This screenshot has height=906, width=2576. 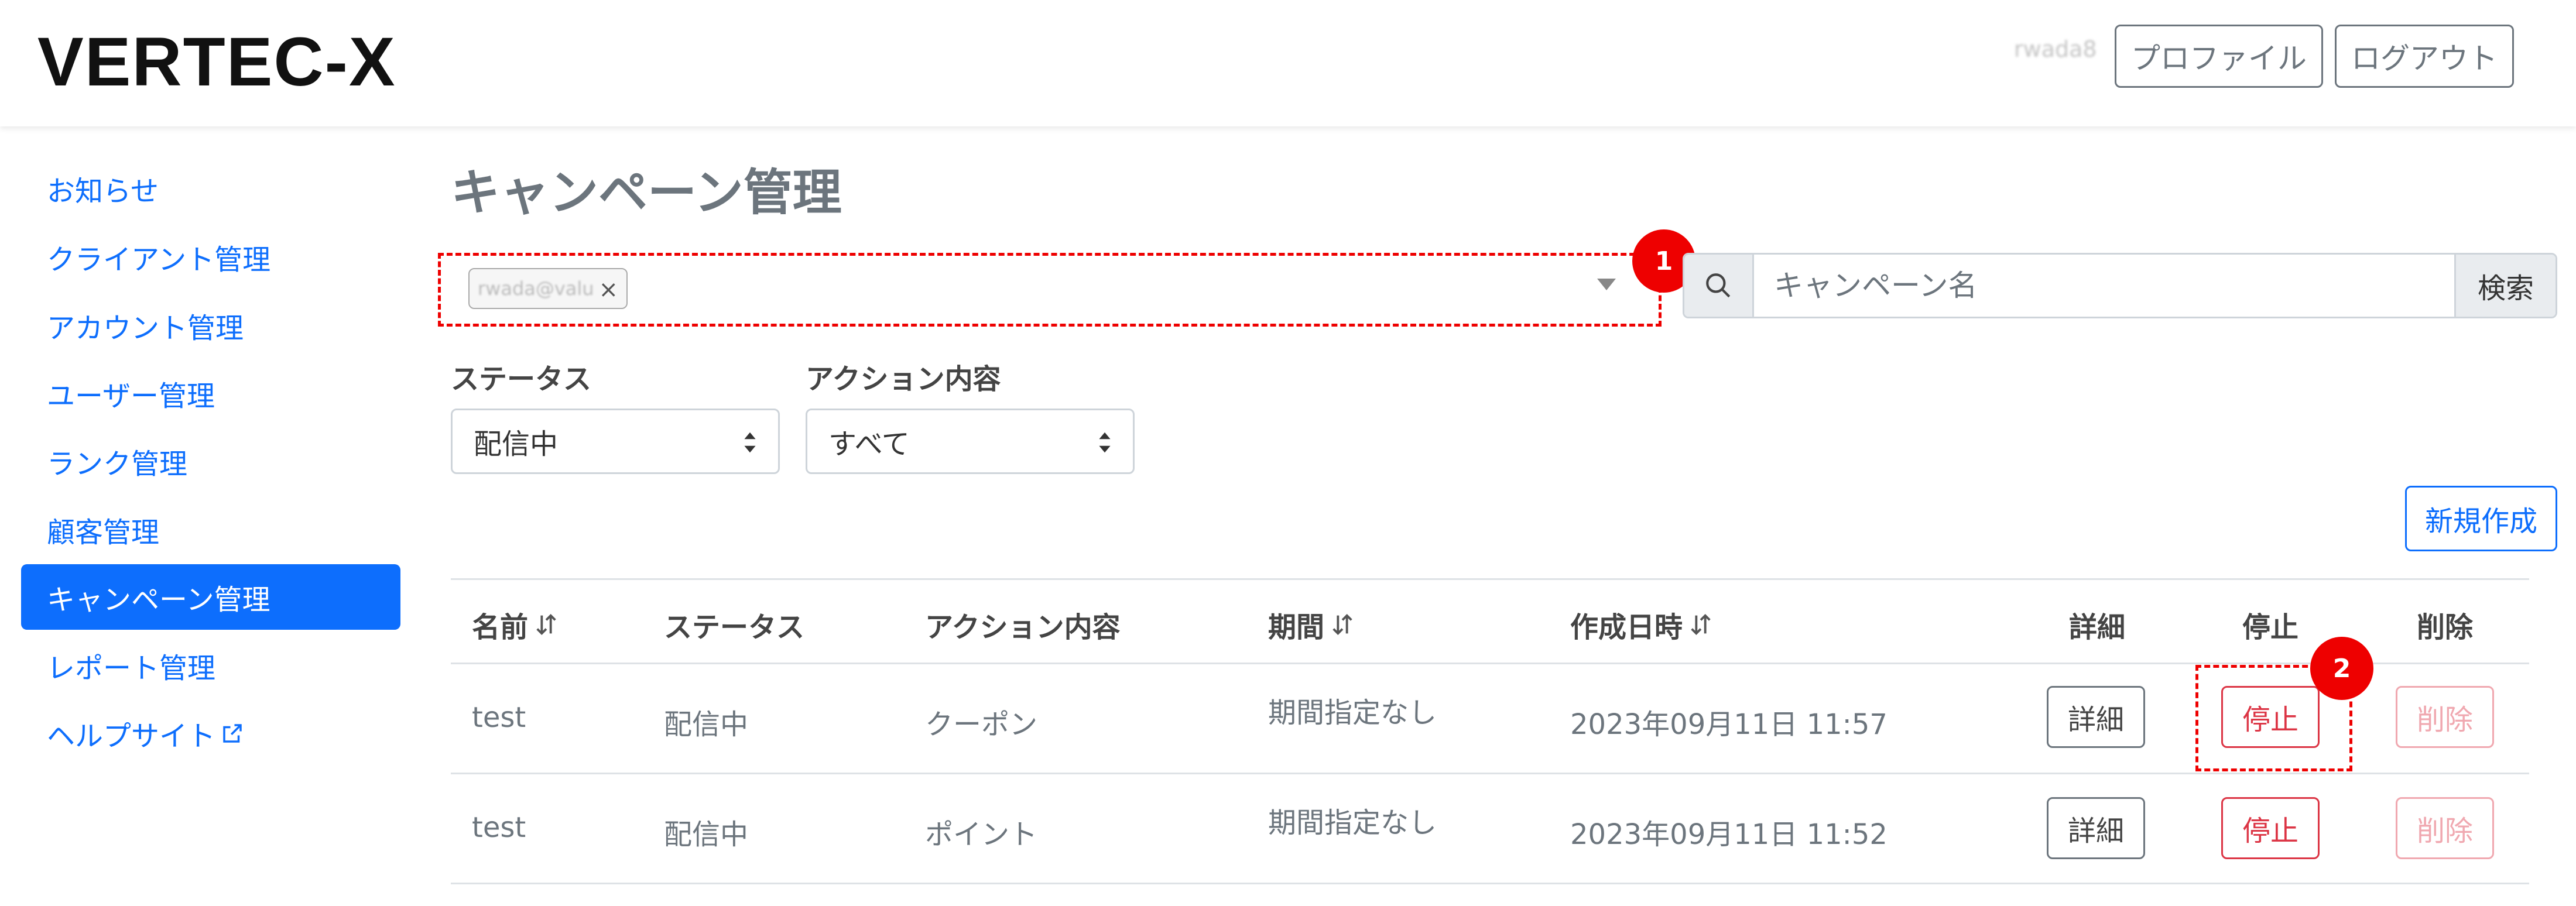 What do you see at coordinates (1719, 286) in the screenshot?
I see `search-icon` at bounding box center [1719, 286].